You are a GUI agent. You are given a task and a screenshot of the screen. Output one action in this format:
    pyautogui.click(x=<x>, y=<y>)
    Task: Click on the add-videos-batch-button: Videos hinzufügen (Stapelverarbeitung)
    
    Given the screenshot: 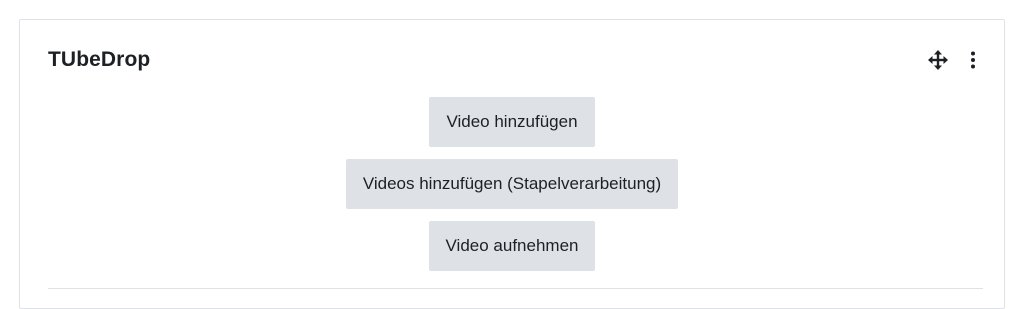 What is the action you would take?
    pyautogui.click(x=512, y=184)
    